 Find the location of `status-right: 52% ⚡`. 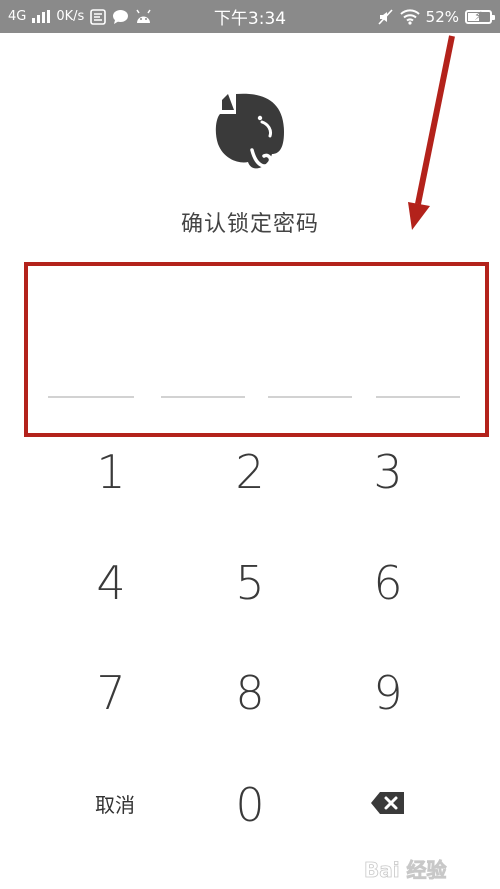

status-right: 52% ⚡ is located at coordinates (436, 16).